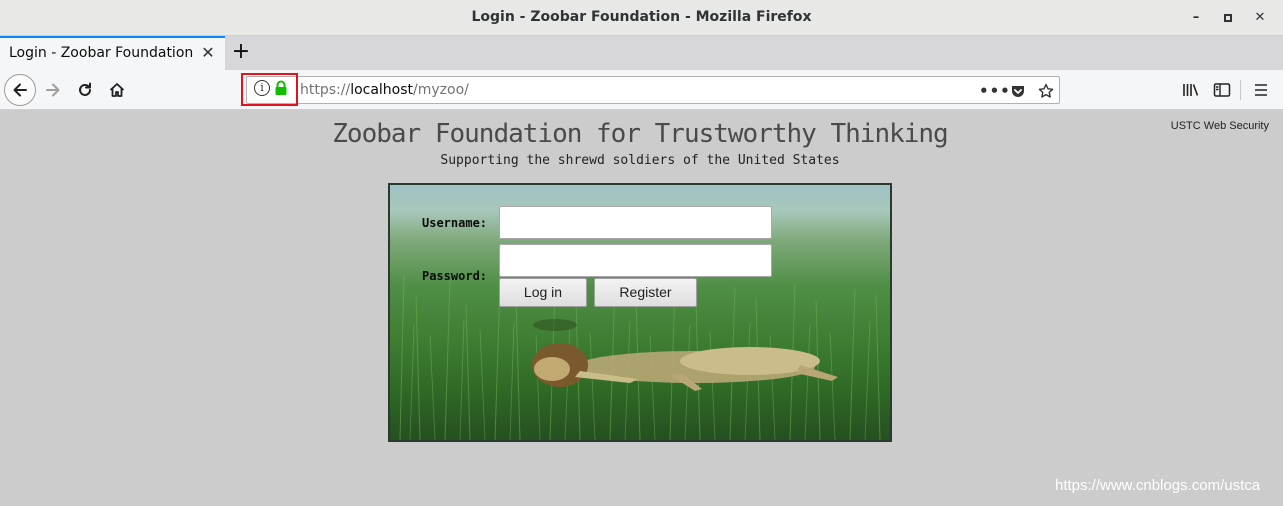  What do you see at coordinates (455, 223) in the screenshot?
I see `username-label: Username:` at bounding box center [455, 223].